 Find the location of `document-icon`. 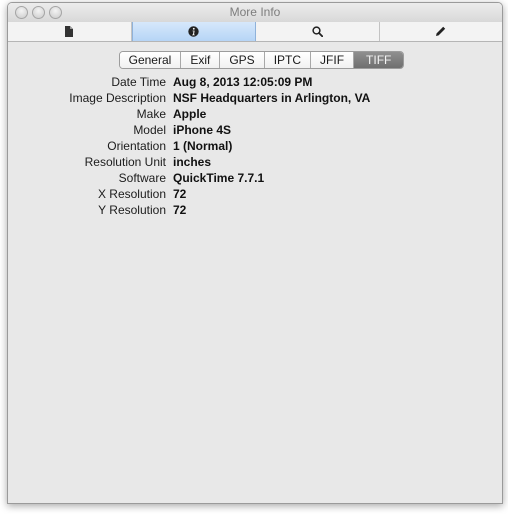

document-icon is located at coordinates (69, 31).